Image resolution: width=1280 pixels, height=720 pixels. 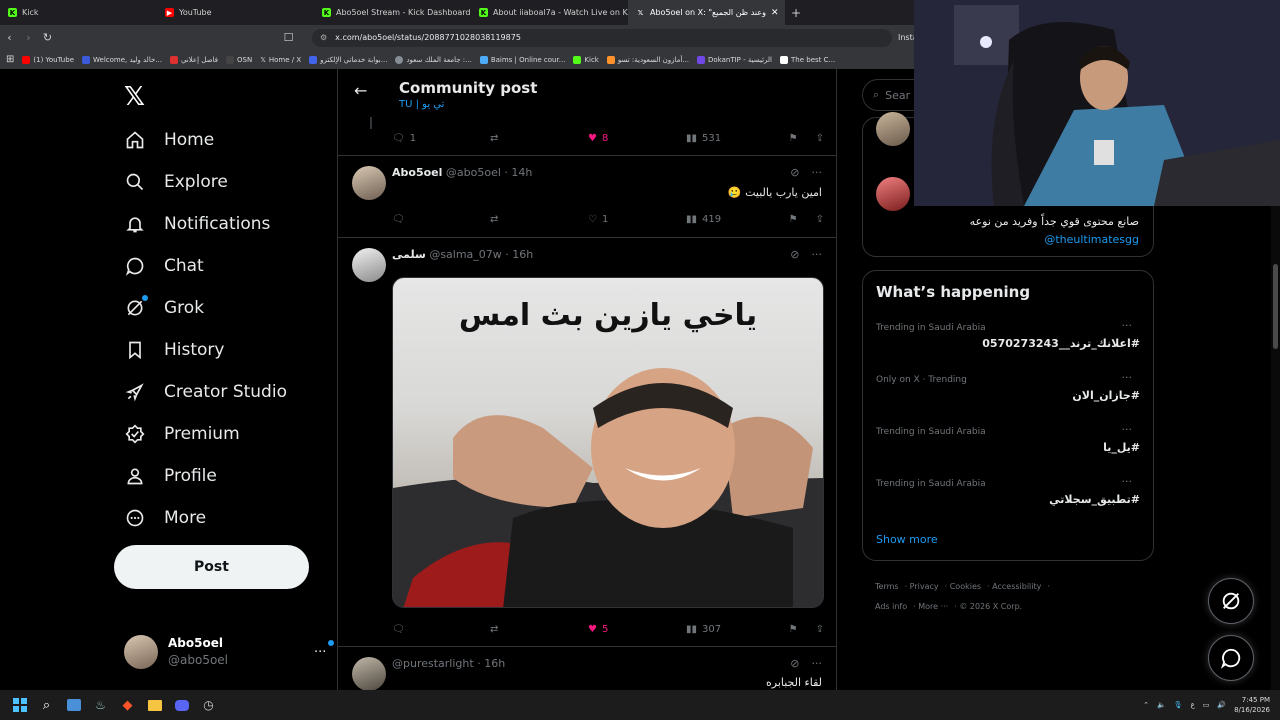 I want to click on steam-icon: ♨, so click(x=100, y=705).